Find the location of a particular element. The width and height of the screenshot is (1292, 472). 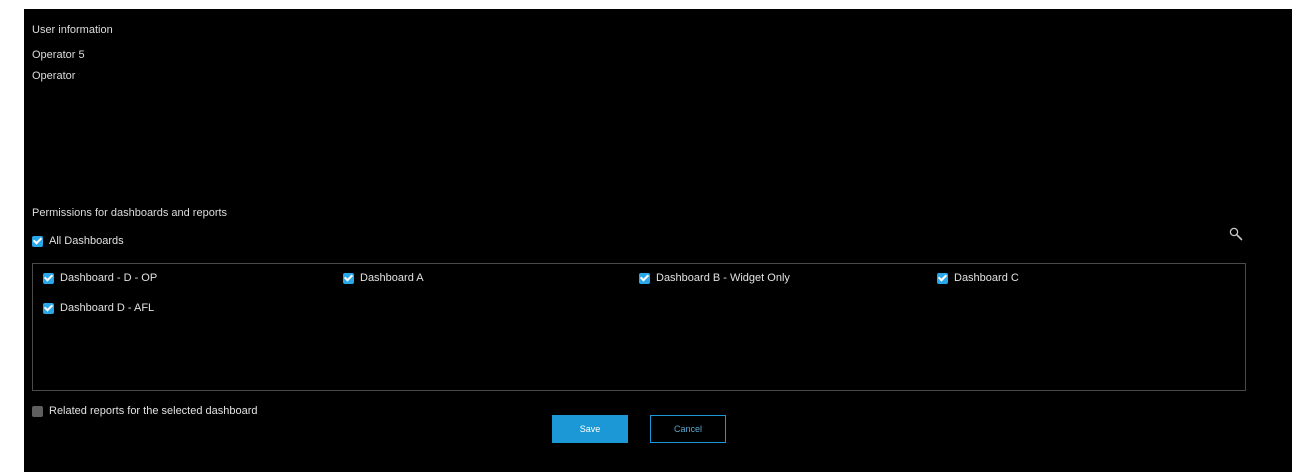

all-dashboards-checkbox: All Dashboards is located at coordinates (78, 241).